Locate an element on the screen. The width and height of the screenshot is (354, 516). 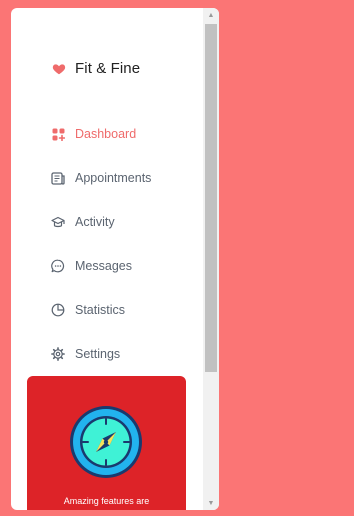
sidebar-item-messages: Messages is located at coordinates (126, 266).